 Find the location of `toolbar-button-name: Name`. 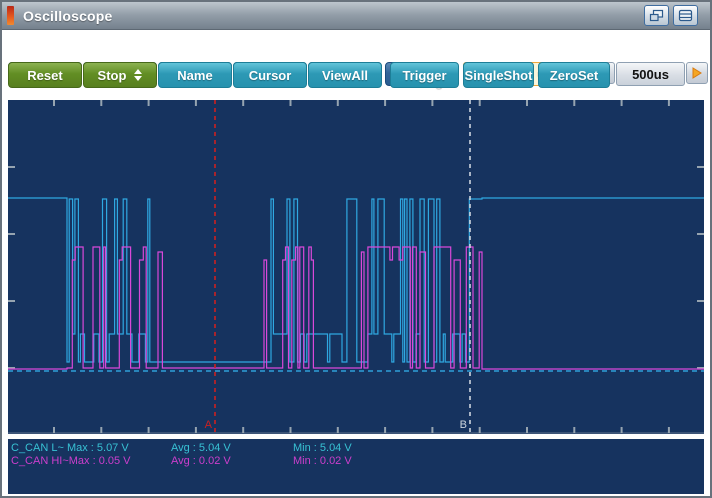

toolbar-button-name: Name is located at coordinates (195, 75).